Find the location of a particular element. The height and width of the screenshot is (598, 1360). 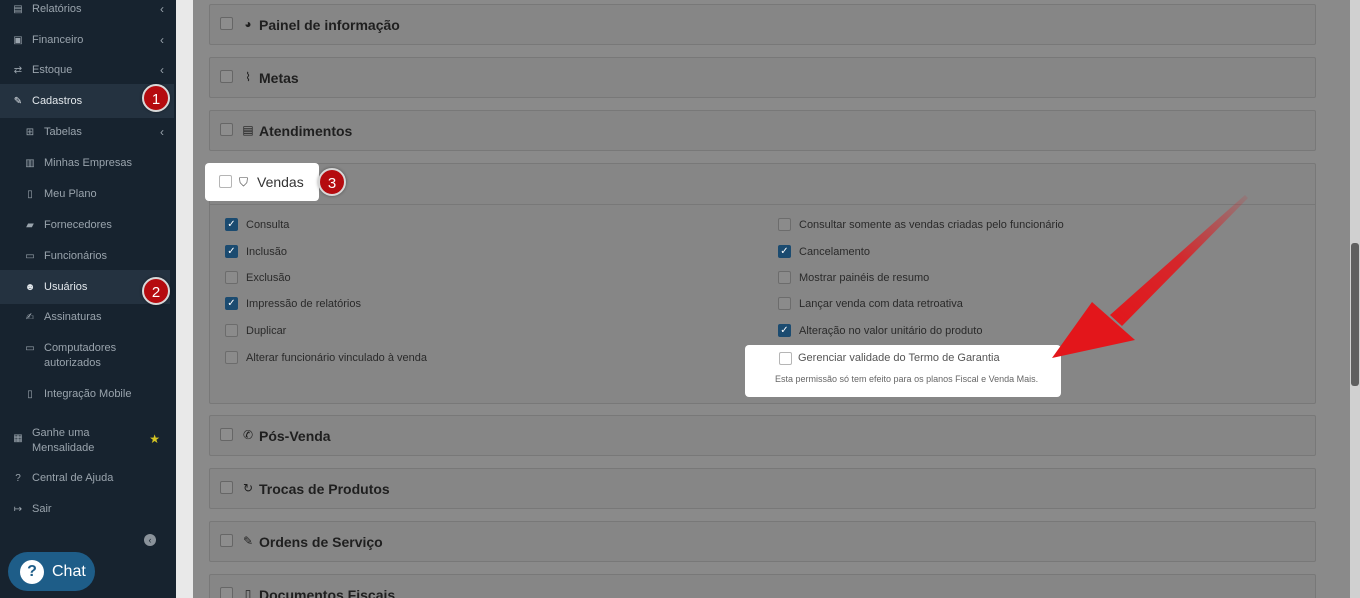

panel-pos-venda: ✆ Pós-Venda is located at coordinates (762, 435).